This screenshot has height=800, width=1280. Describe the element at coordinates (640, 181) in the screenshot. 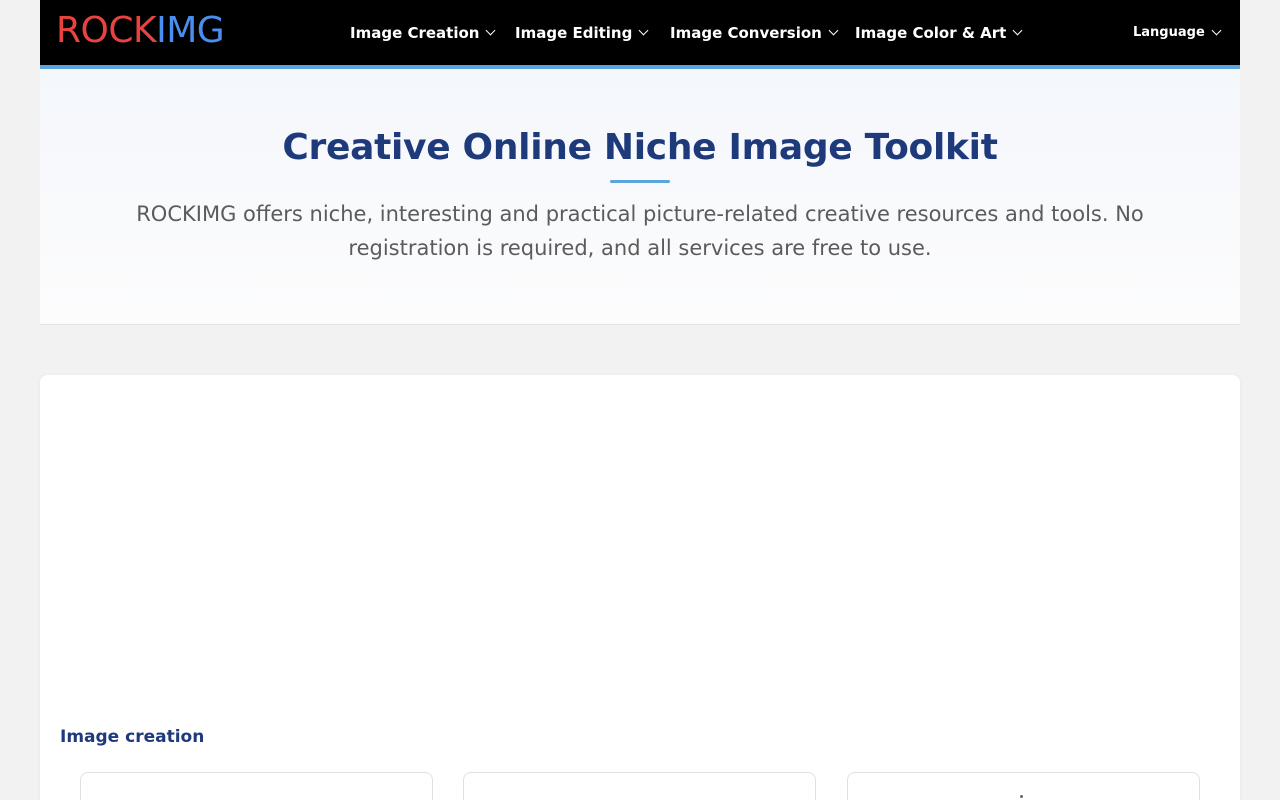

I see `hero-title-underline` at that location.